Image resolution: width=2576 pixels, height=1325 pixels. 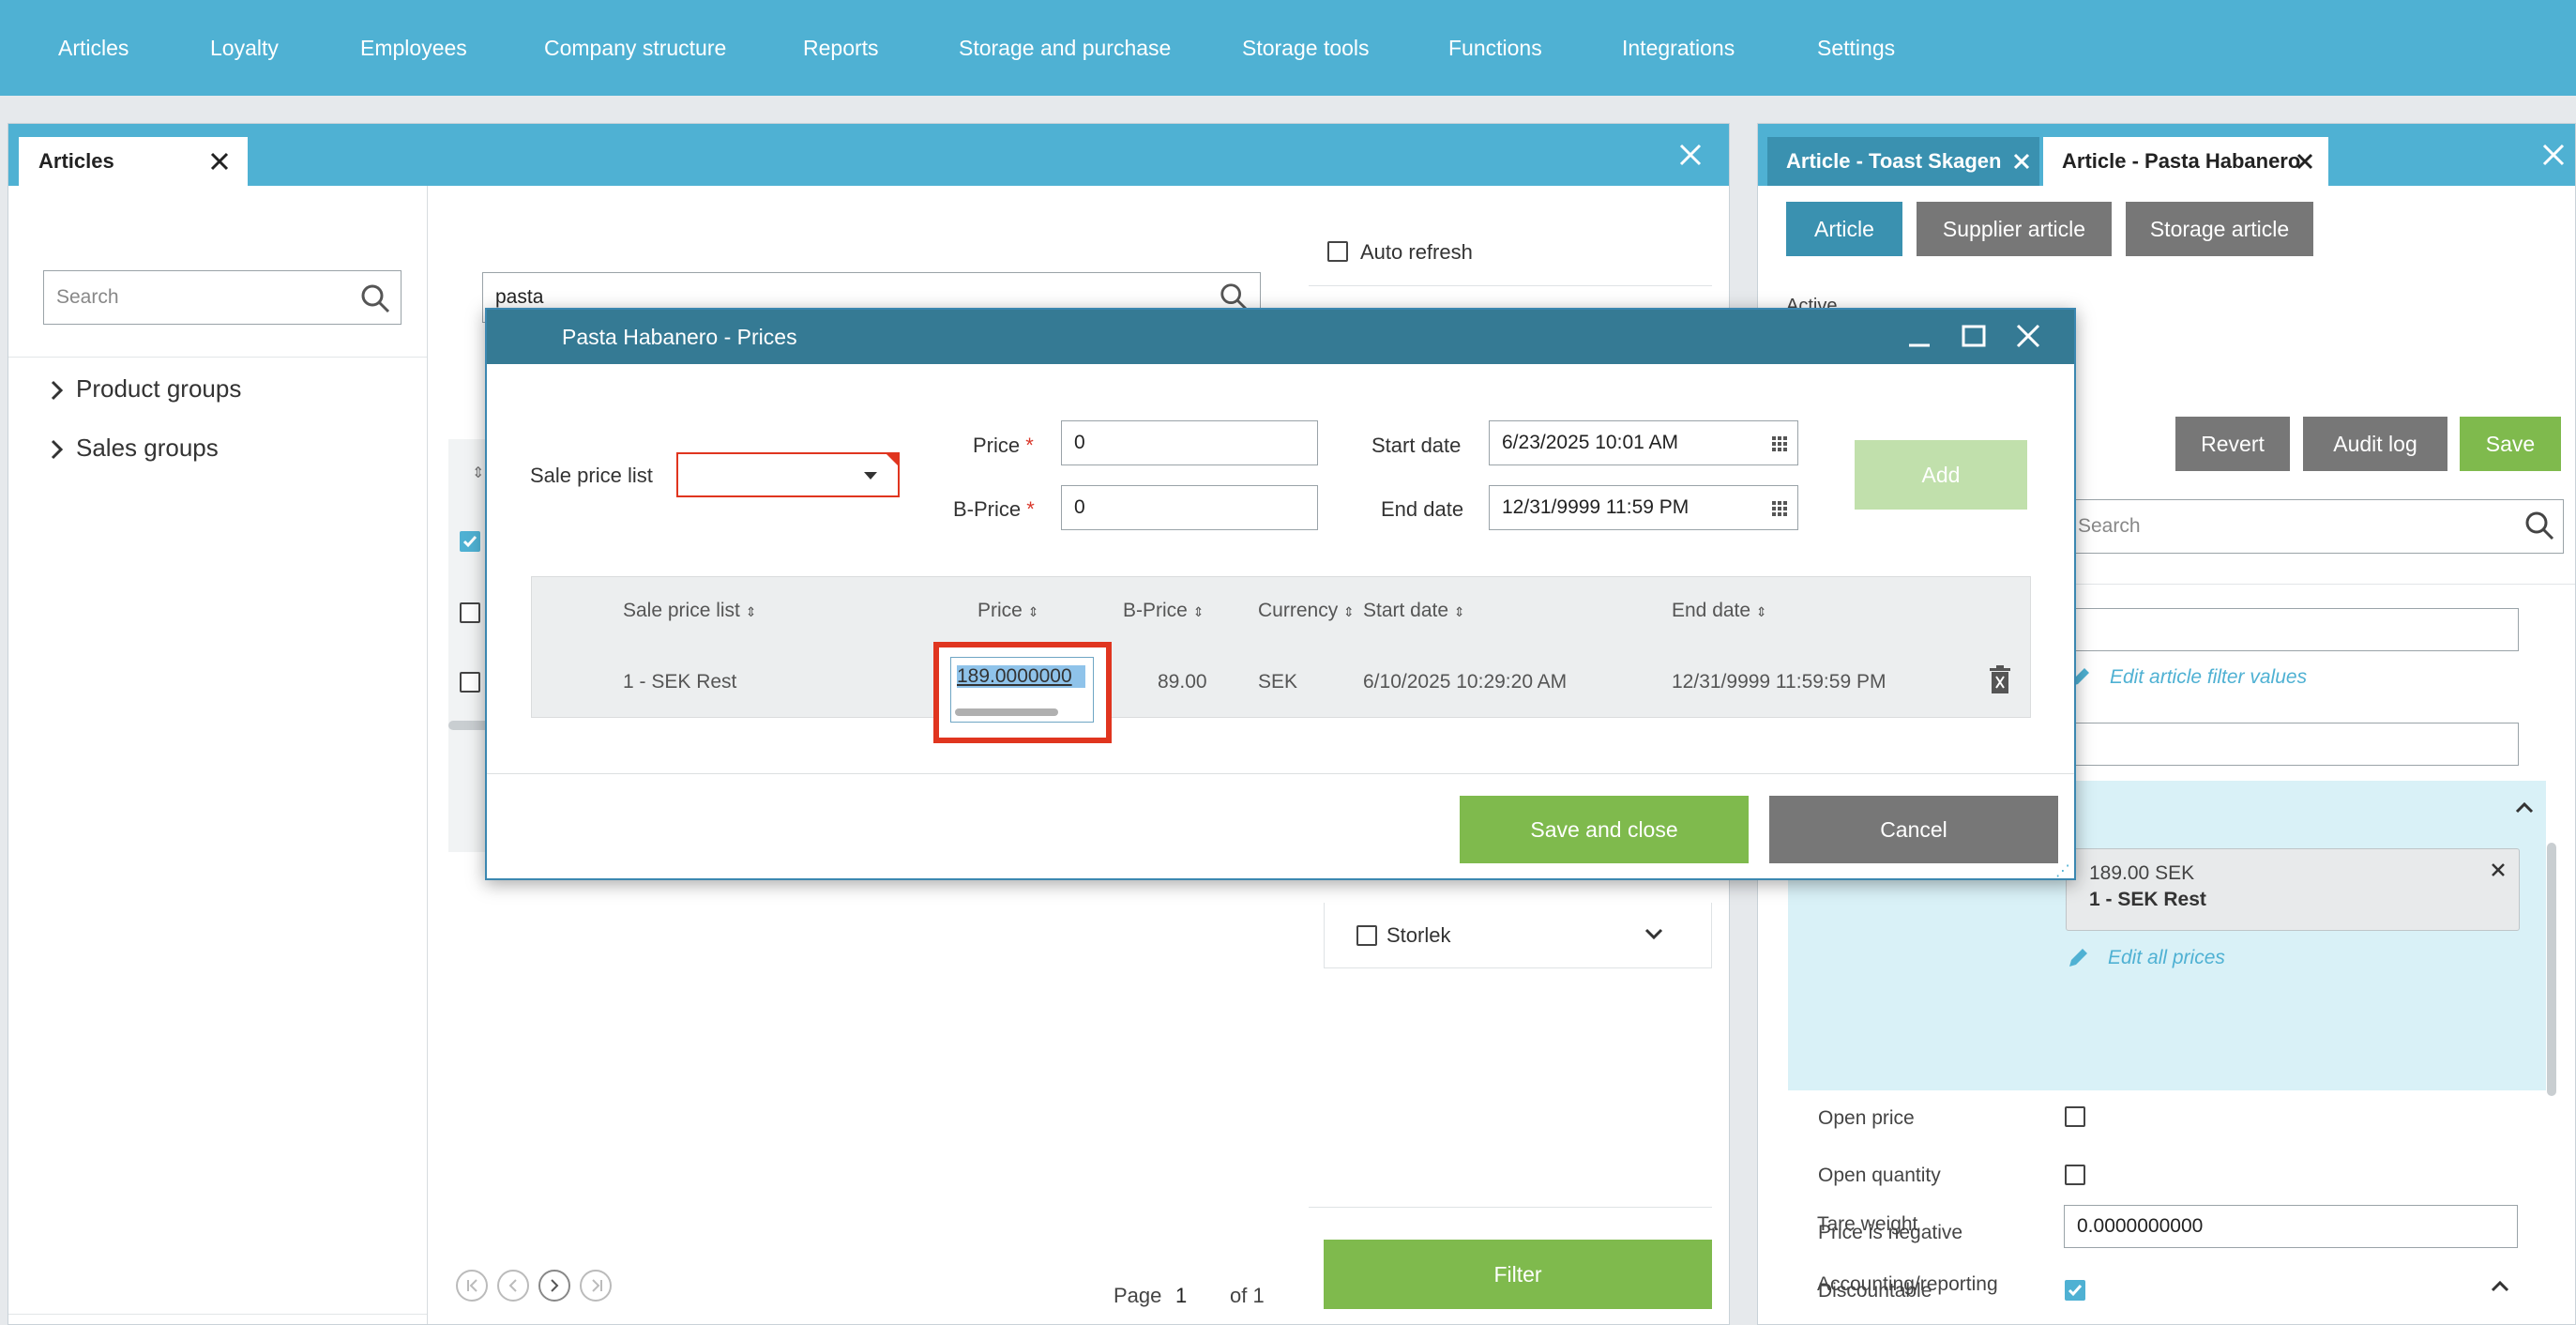 I want to click on tab-articles: Articles, so click(x=133, y=161).